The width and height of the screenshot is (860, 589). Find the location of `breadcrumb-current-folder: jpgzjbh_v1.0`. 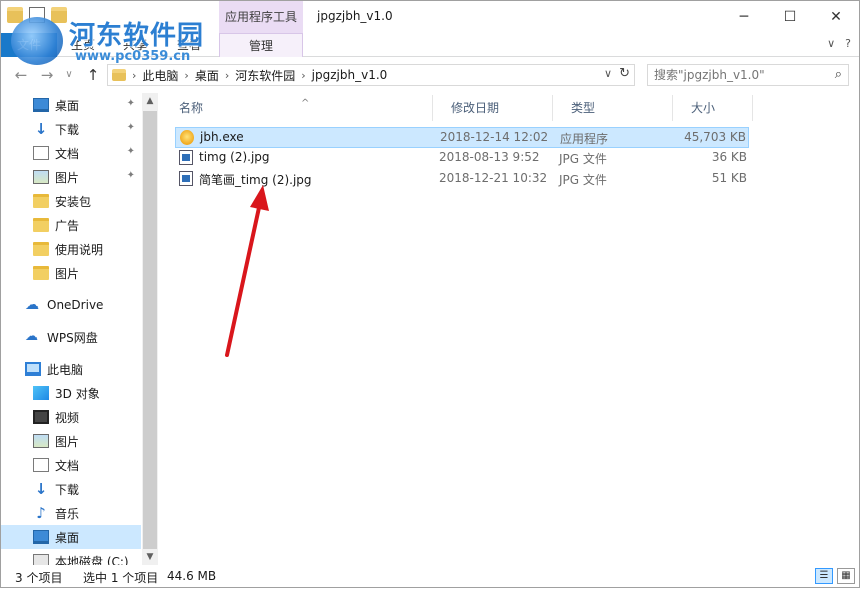

breadcrumb-current-folder: jpgzjbh_v1.0 is located at coordinates (350, 75).